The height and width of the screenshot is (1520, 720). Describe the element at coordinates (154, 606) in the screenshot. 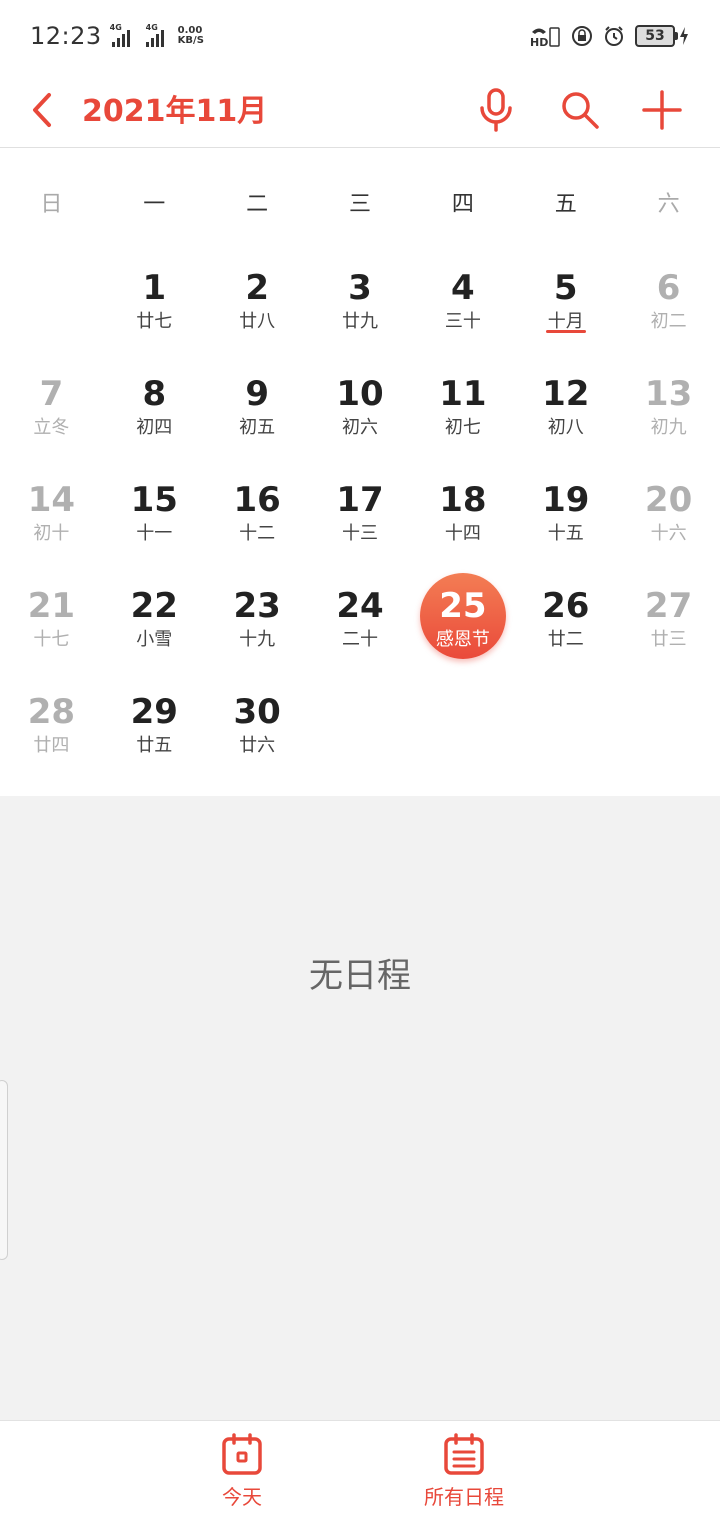

I see `day-number: 22` at that location.